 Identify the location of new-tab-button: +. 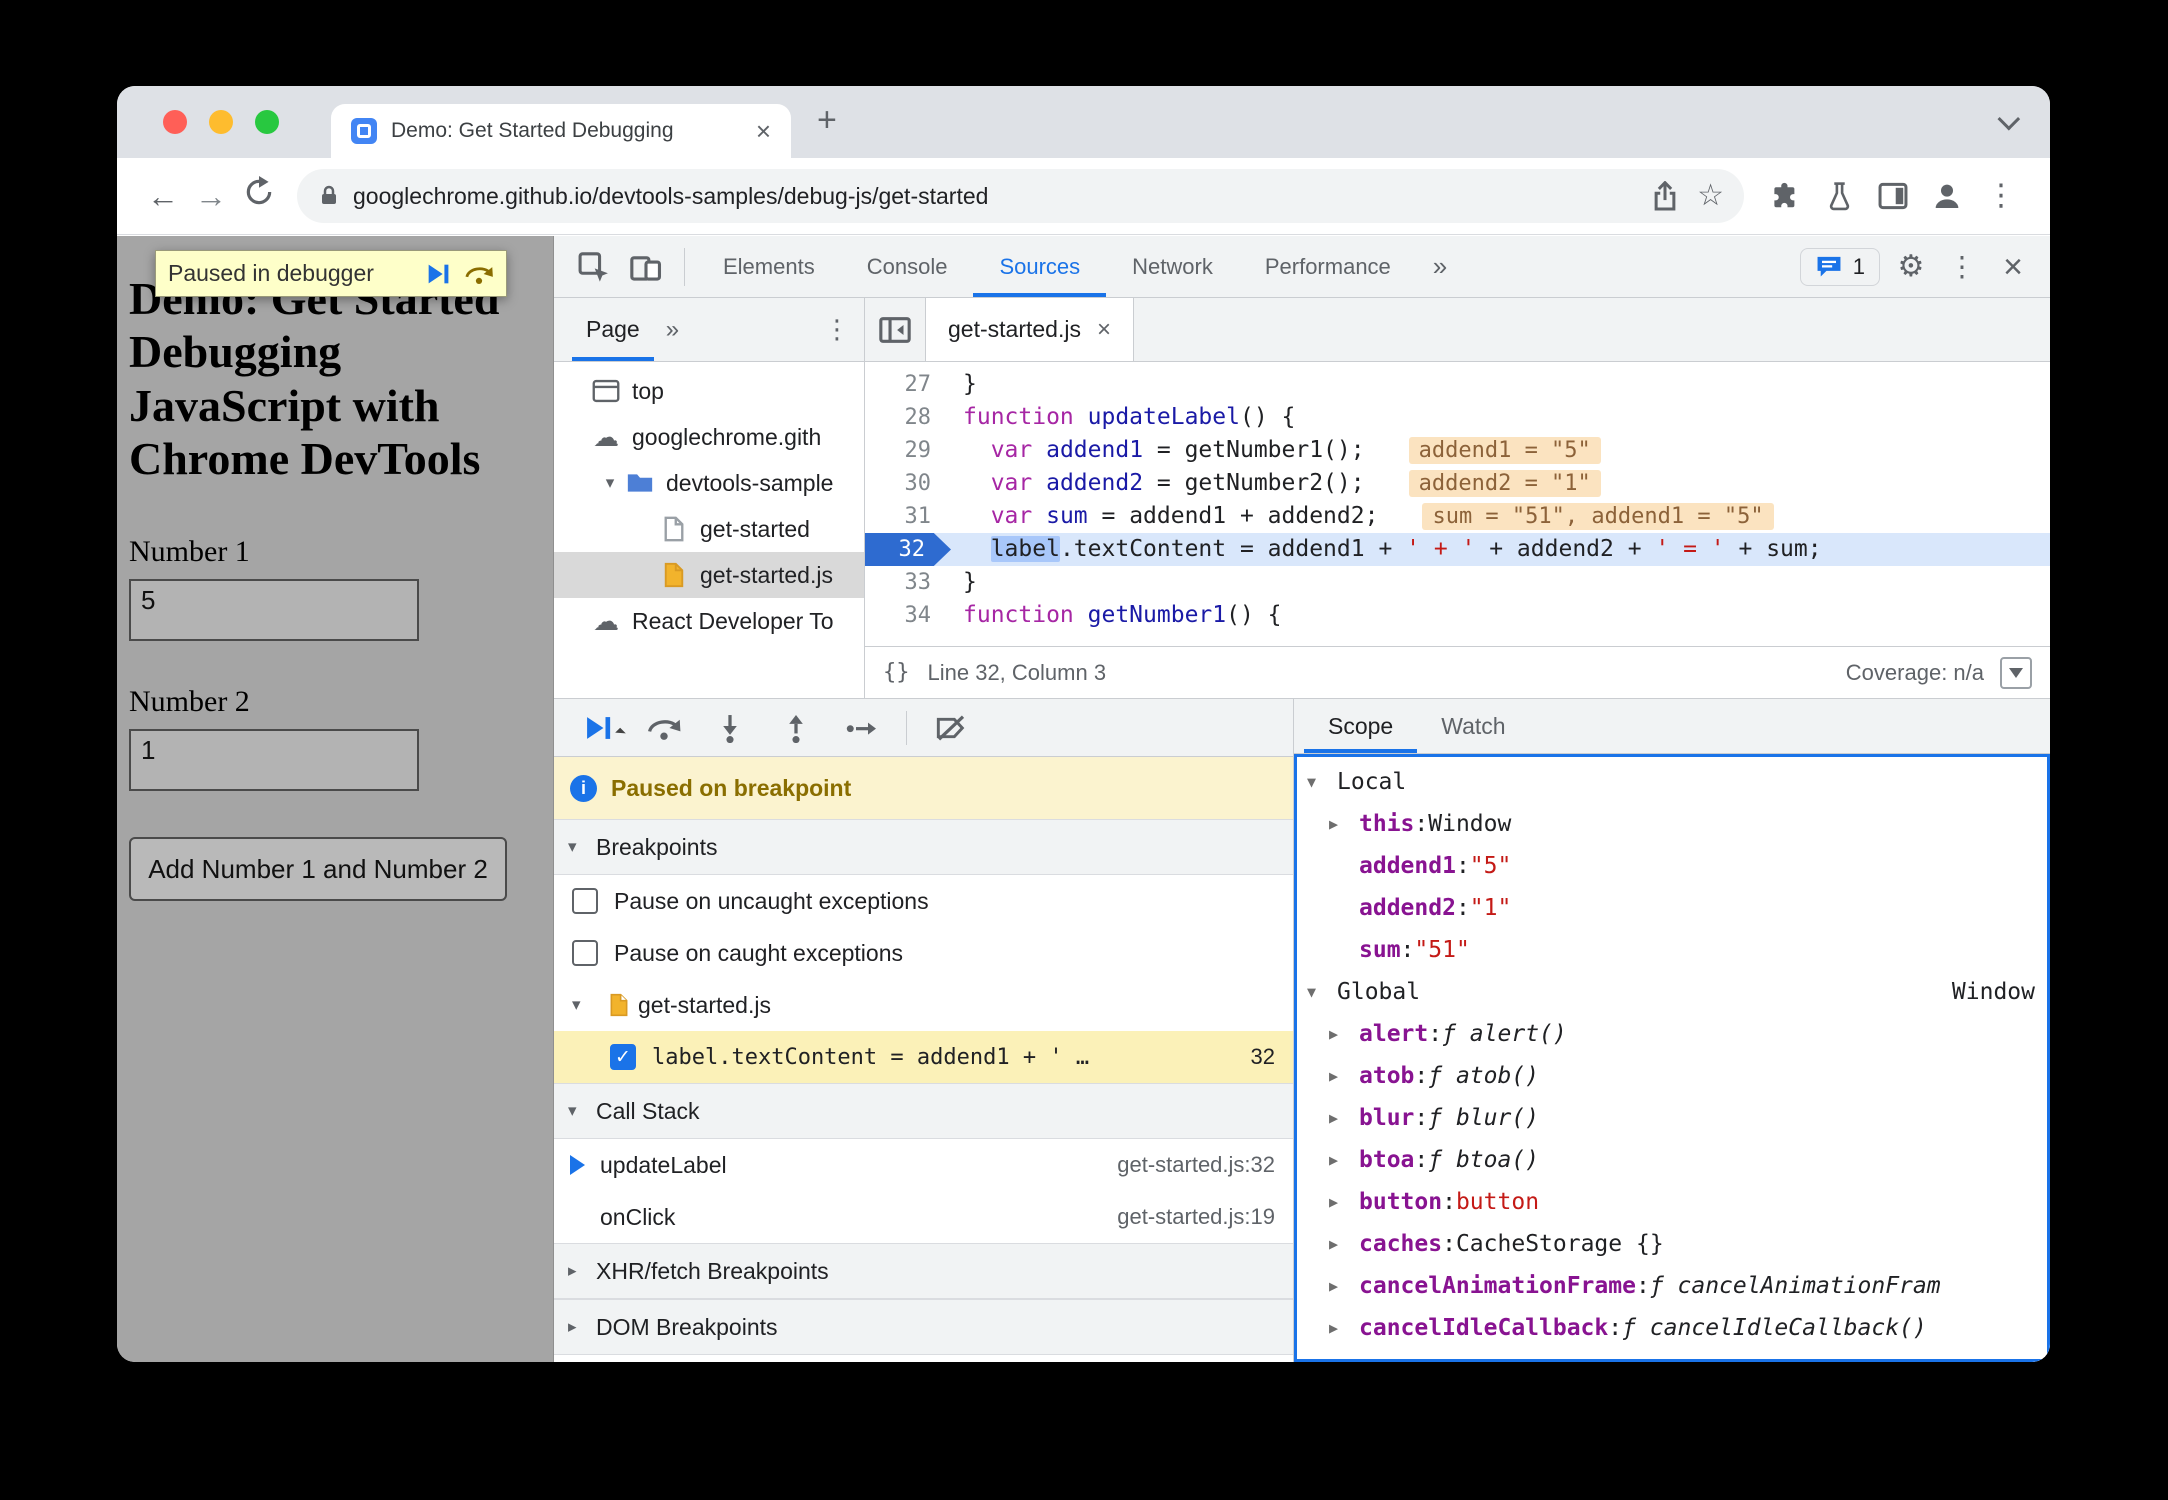
(827, 122).